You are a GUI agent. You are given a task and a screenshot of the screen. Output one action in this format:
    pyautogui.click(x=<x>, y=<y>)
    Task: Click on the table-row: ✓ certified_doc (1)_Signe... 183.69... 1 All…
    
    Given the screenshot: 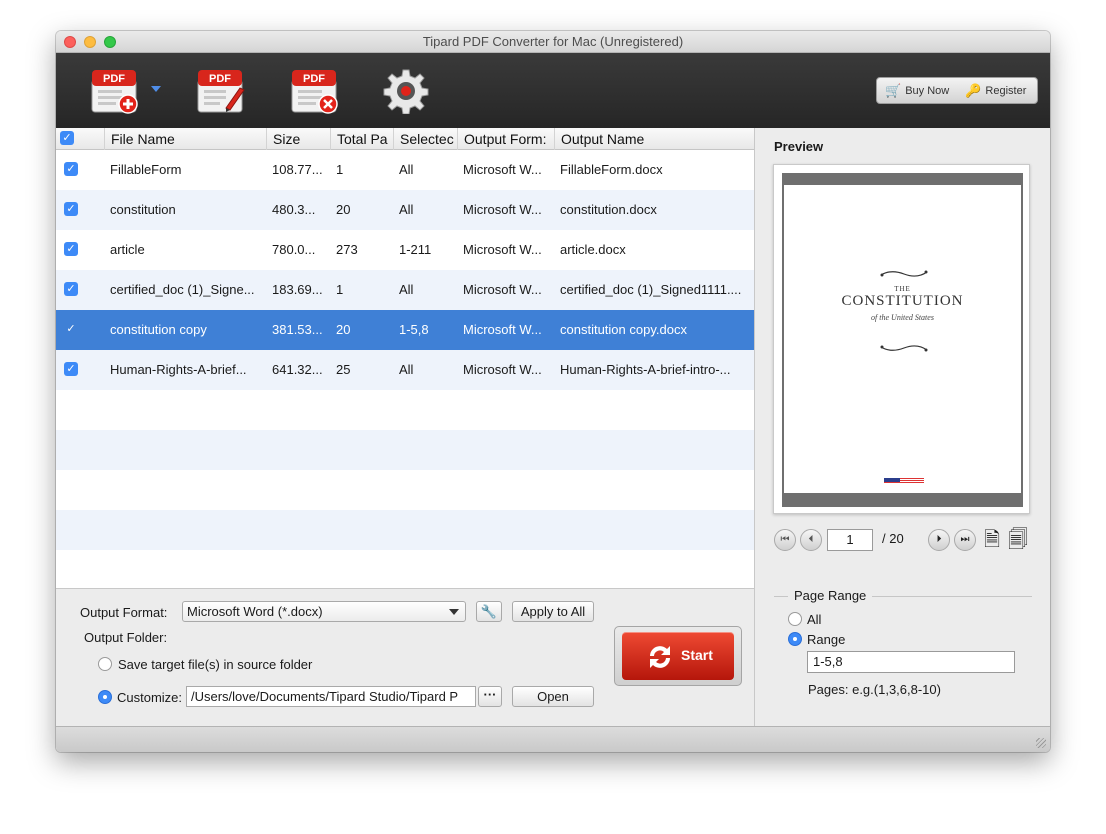 What is the action you would take?
    pyautogui.click(x=405, y=290)
    